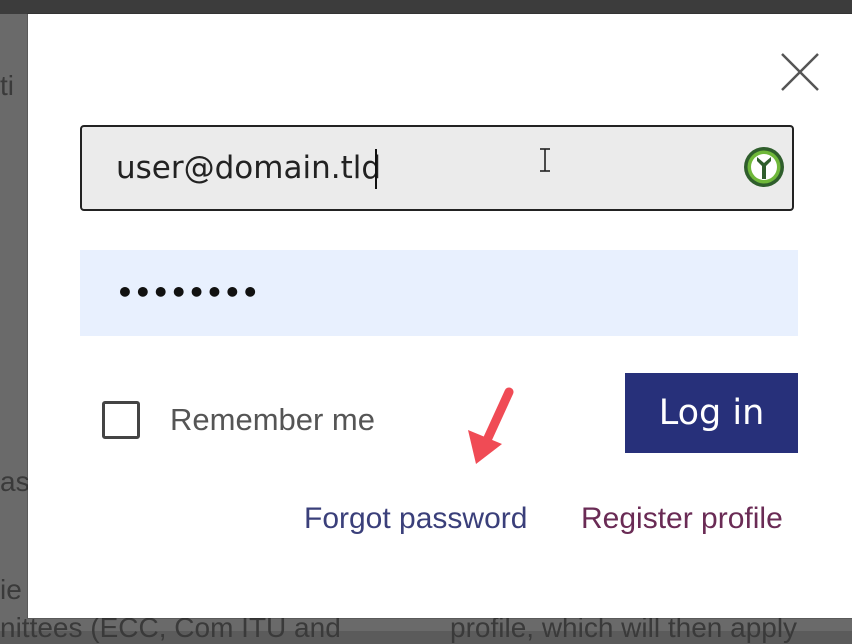  I want to click on password-masked-value: ••••••••, so click(188, 292).